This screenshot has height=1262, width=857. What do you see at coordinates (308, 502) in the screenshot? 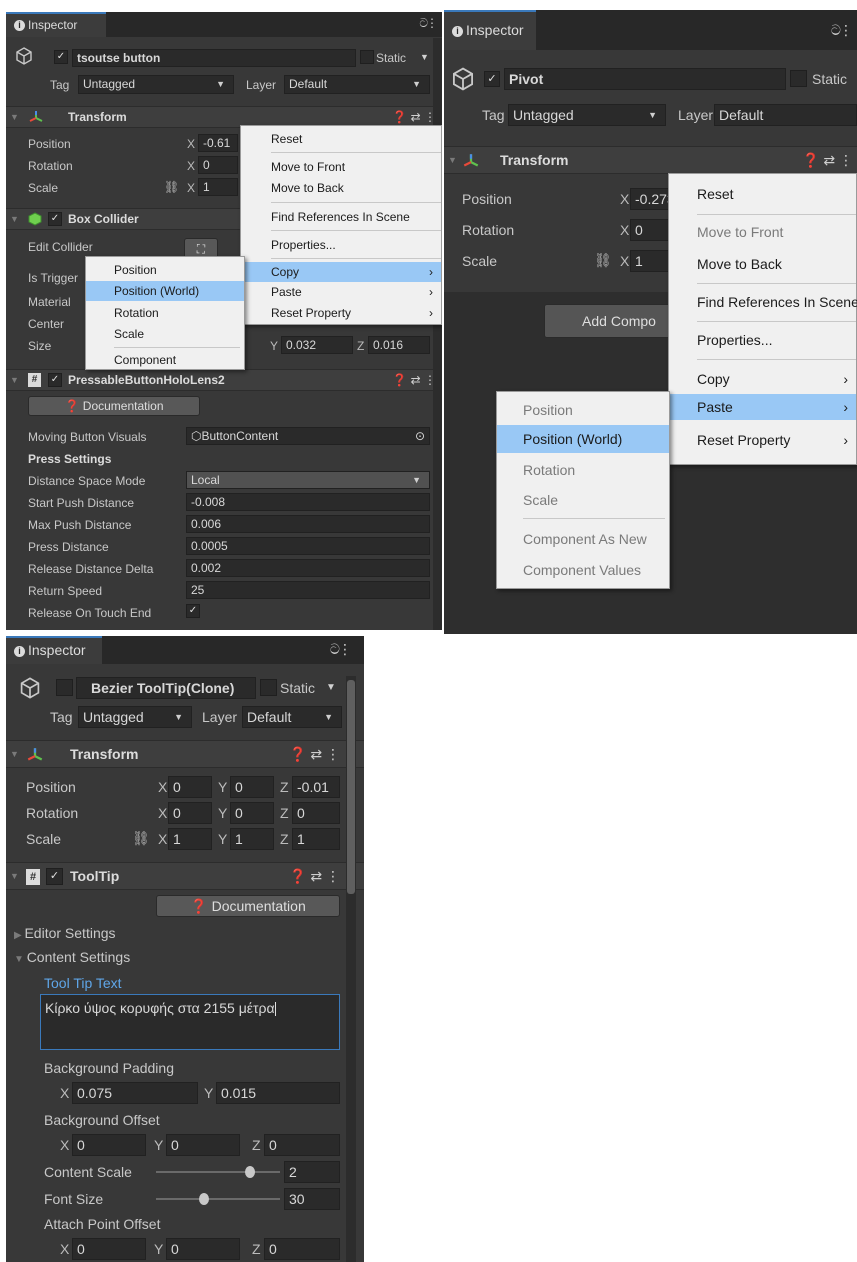
I see `start-push-distance-field: -0.008` at bounding box center [308, 502].